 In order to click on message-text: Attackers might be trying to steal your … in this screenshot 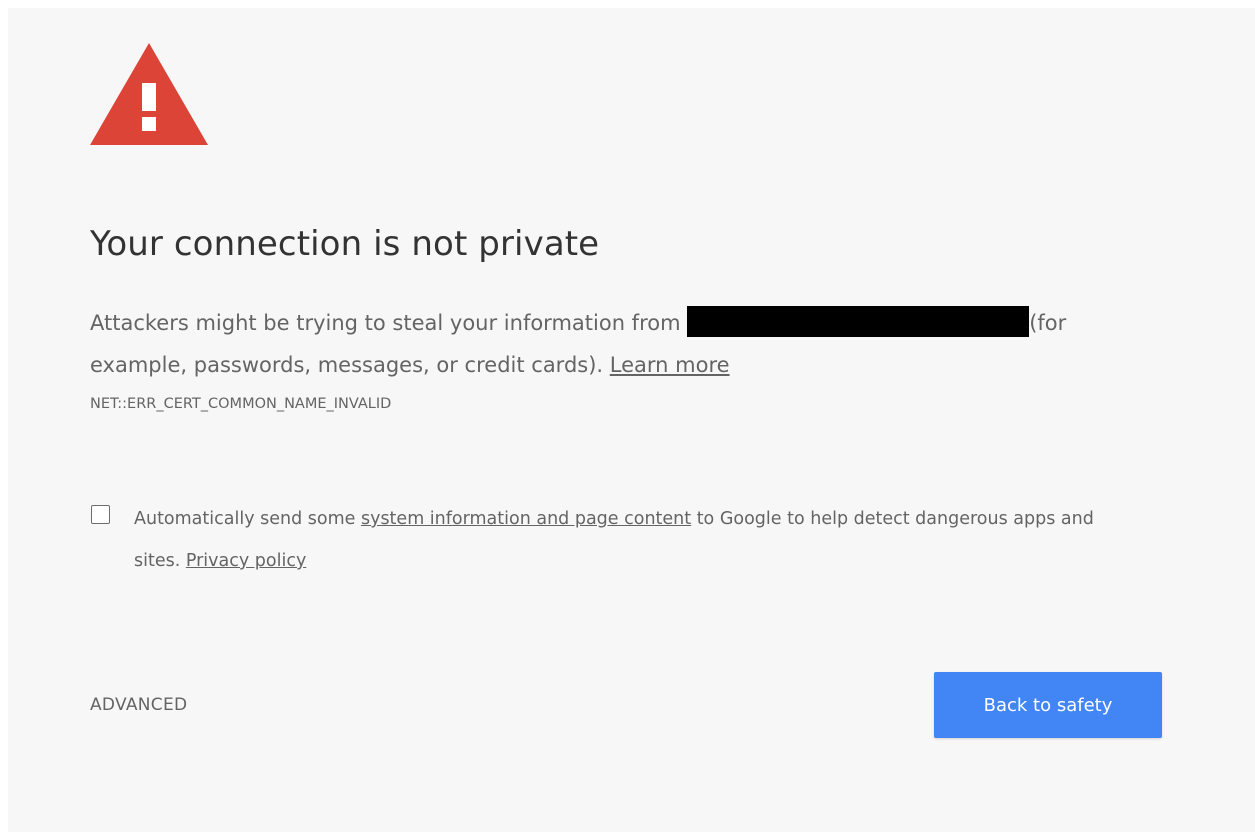, I will do `click(389, 323)`.